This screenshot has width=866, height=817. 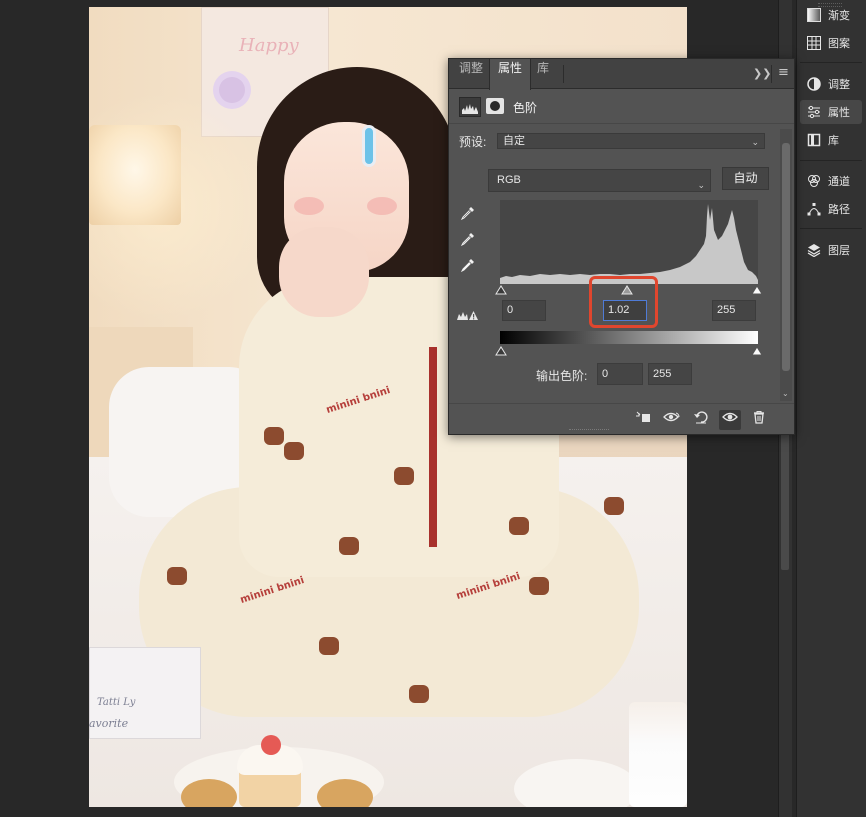 What do you see at coordinates (269, 45) in the screenshot?
I see `photo-poster-text: Happy` at bounding box center [269, 45].